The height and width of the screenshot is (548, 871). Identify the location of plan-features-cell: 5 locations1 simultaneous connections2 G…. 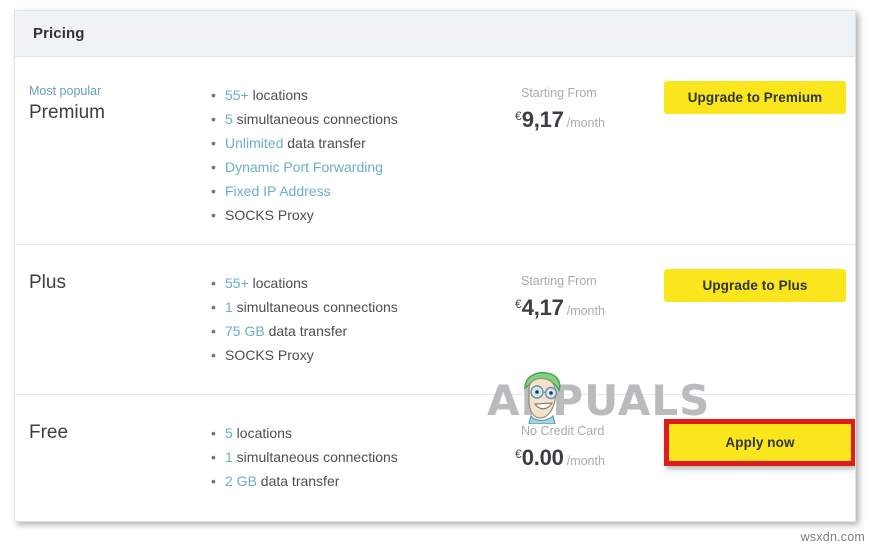
(347, 444).